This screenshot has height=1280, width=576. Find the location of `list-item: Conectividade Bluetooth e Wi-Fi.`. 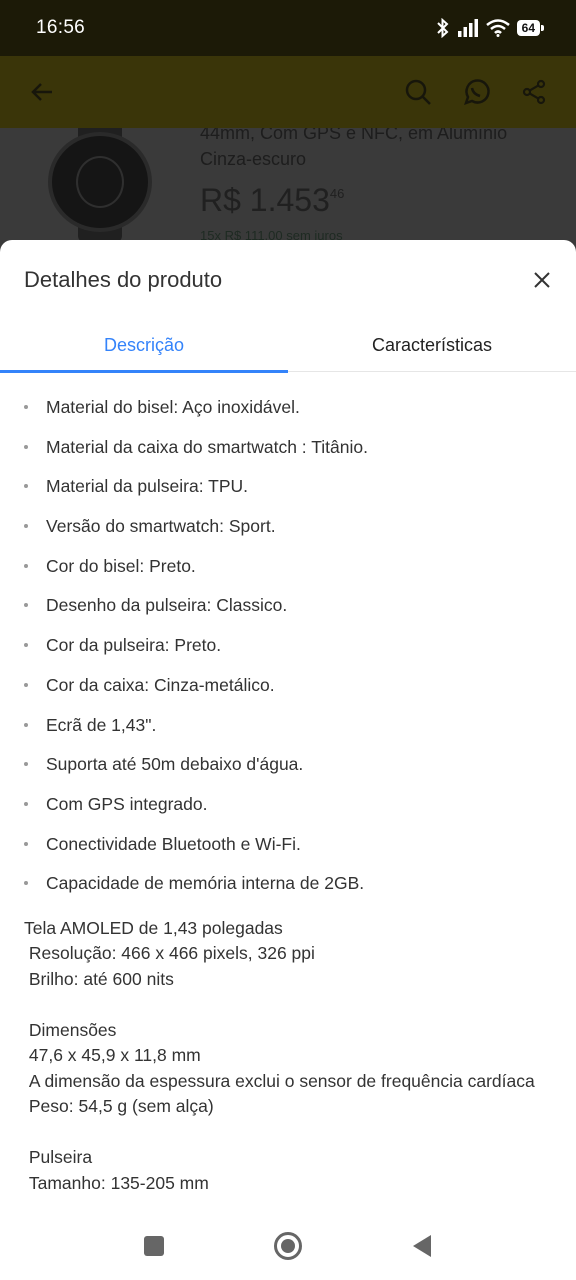

list-item: Conectividade Bluetooth e Wi-Fi. is located at coordinates (288, 851).